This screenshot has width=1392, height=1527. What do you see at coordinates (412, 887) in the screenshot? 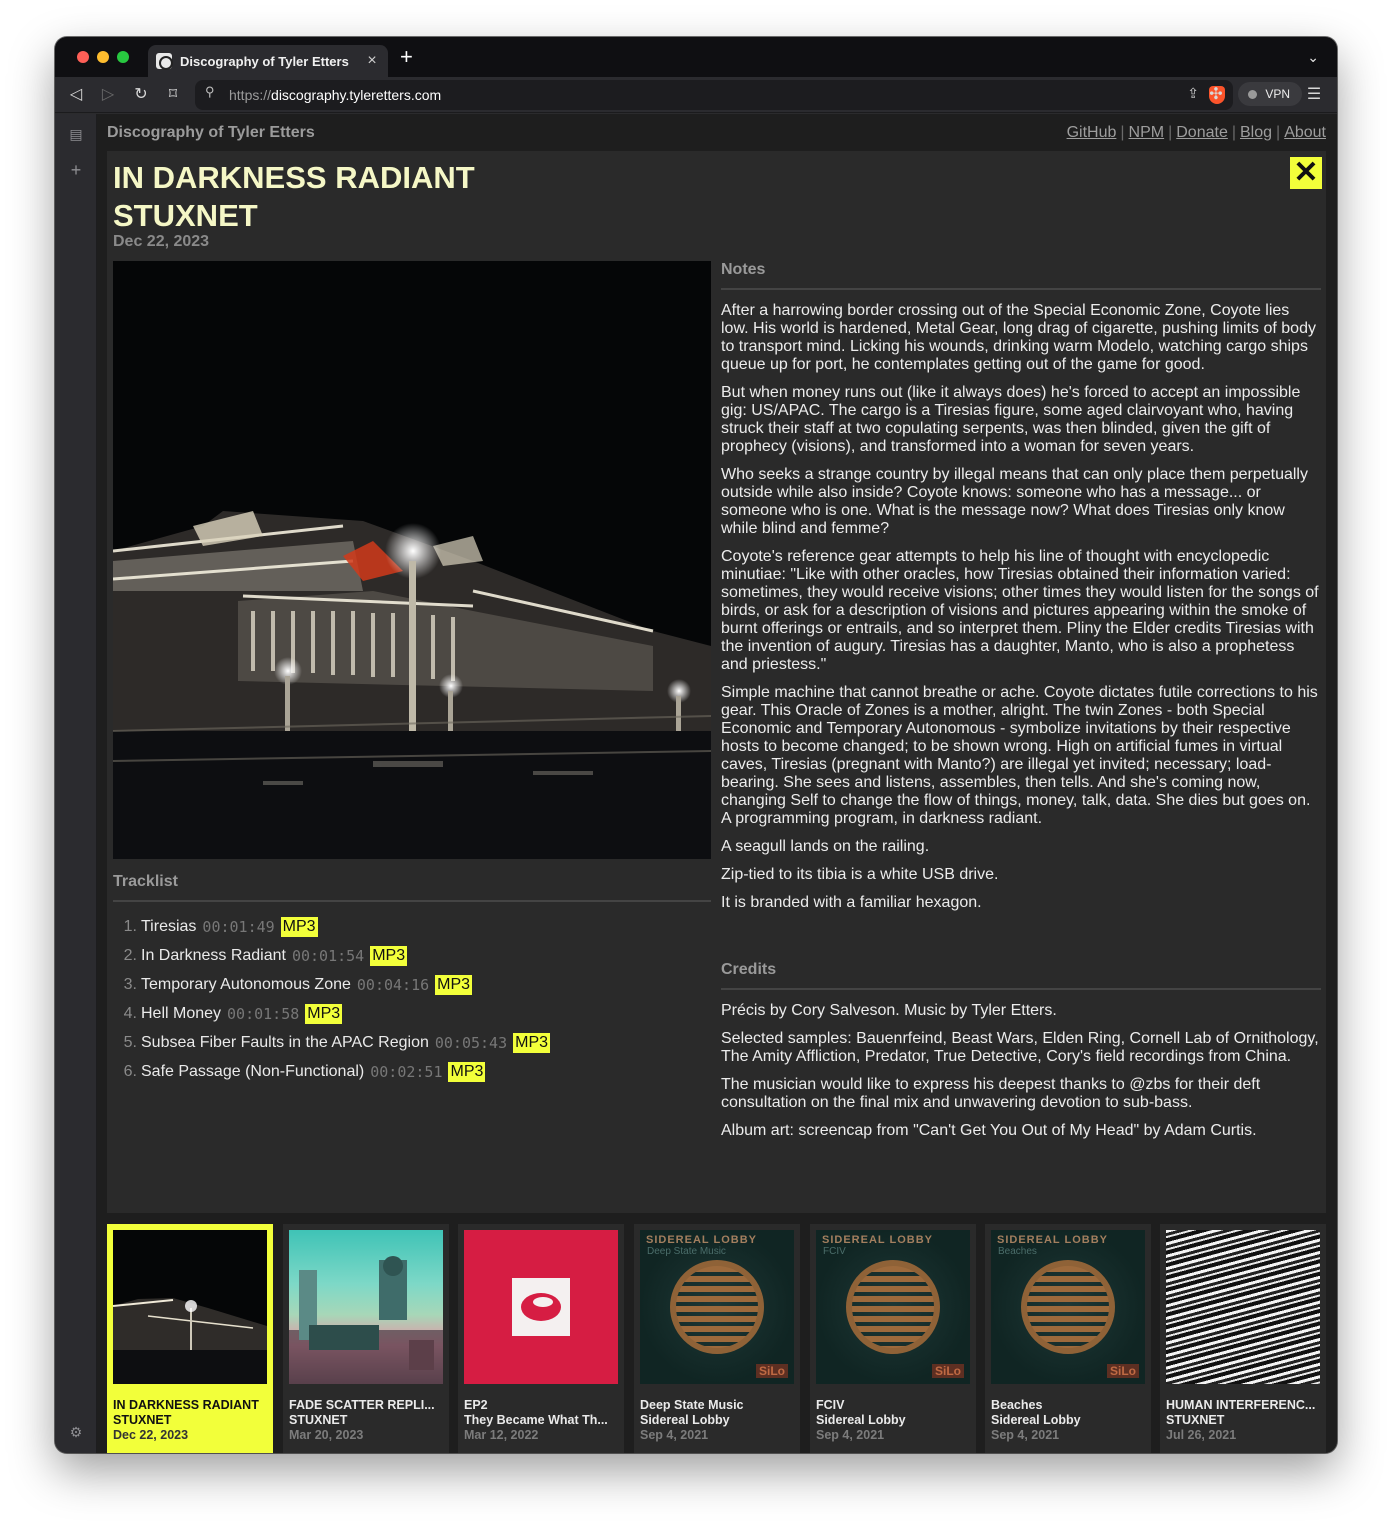
I see `tracklist-heading: Tracklist` at bounding box center [412, 887].